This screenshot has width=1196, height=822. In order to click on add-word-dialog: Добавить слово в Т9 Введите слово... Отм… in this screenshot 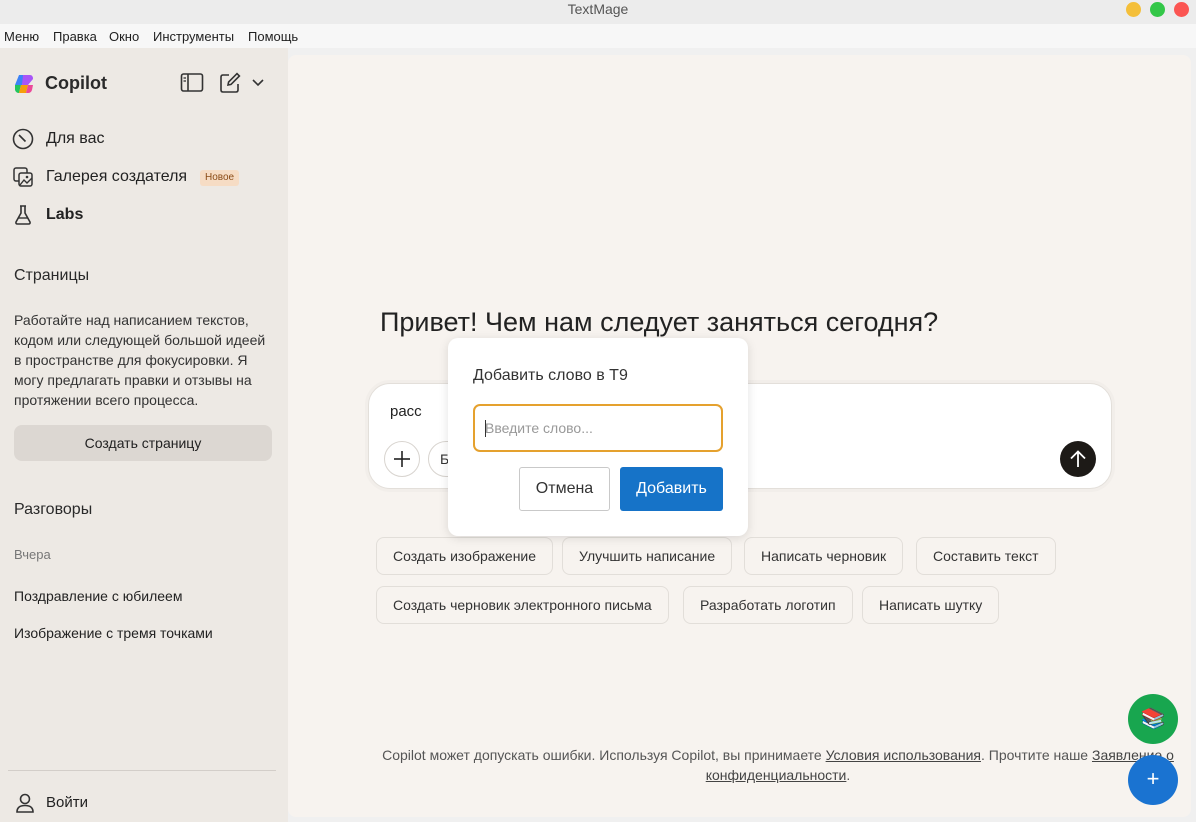, I will do `click(598, 437)`.